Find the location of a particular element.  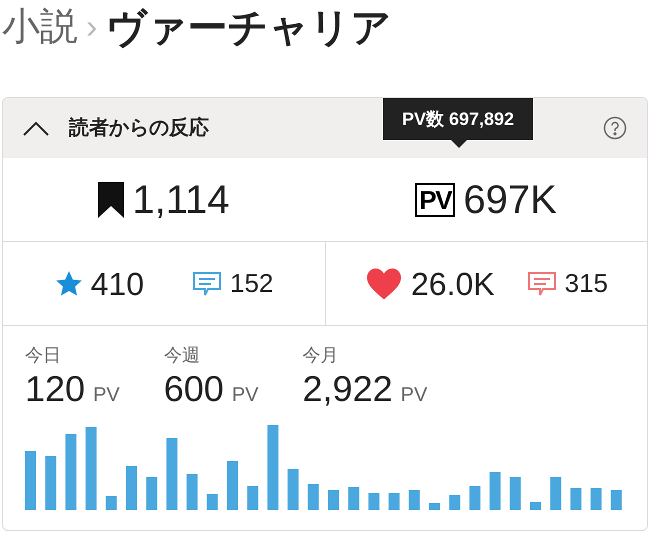

period-label: 今月 is located at coordinates (321, 355).